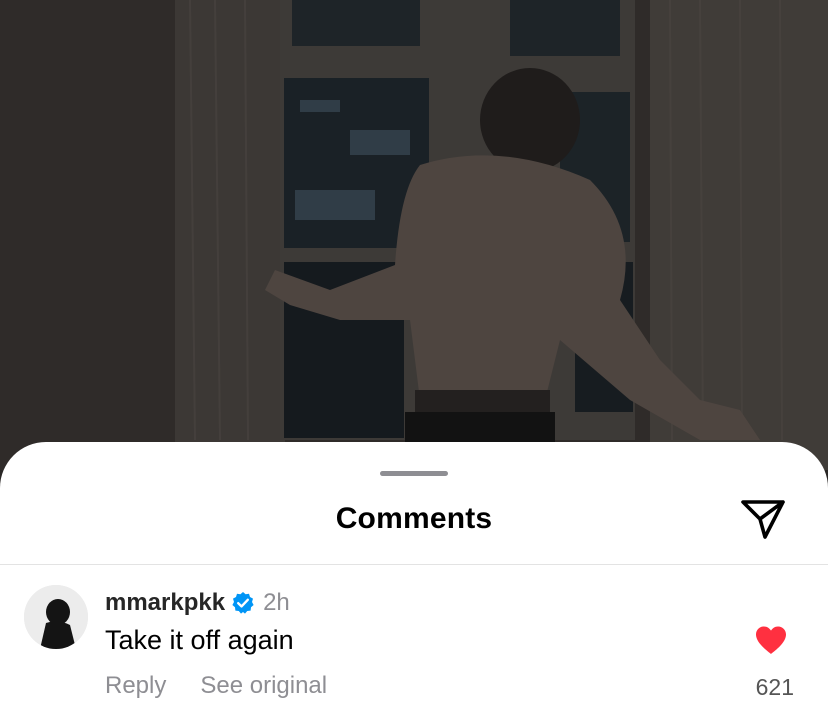  I want to click on heart-filled-icon, so click(771, 640).